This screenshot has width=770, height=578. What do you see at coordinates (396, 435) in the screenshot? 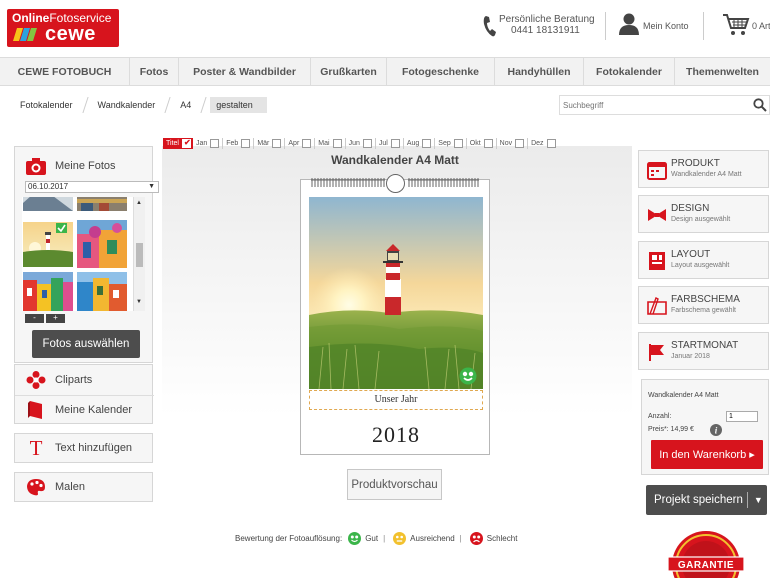
I see `calendar-year: 2018` at bounding box center [396, 435].